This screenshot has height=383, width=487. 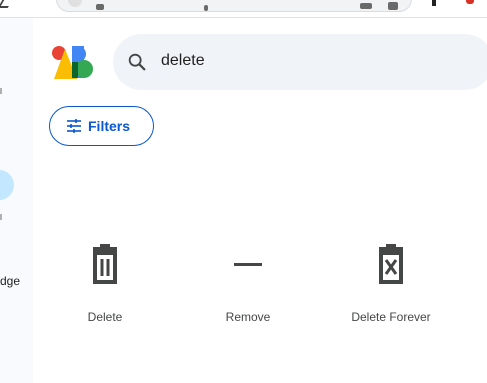 What do you see at coordinates (74, 126) in the screenshot?
I see `tune-icon` at bounding box center [74, 126].